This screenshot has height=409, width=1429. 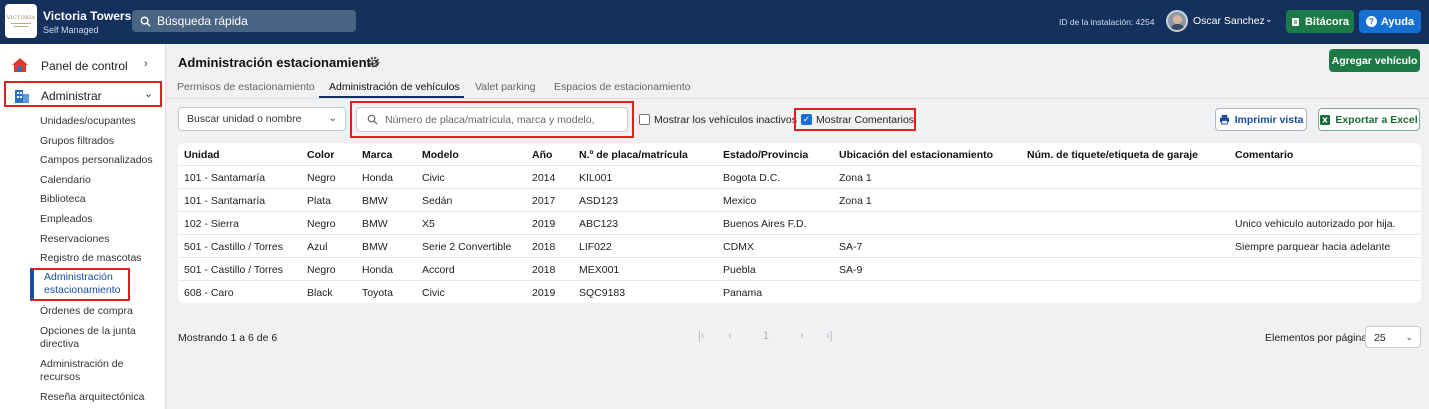 I want to click on add-vehicle-button: Agregar vehículo, so click(x=1374, y=60).